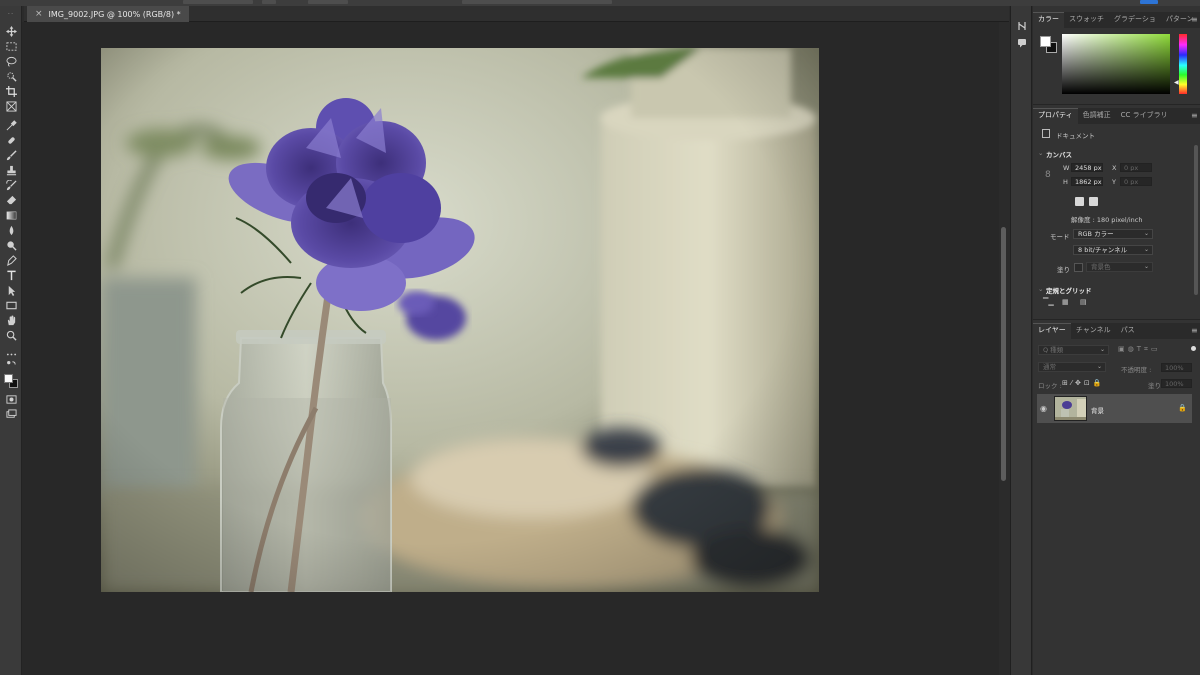  I want to click on grid-icon: ▦, so click(1065, 302).